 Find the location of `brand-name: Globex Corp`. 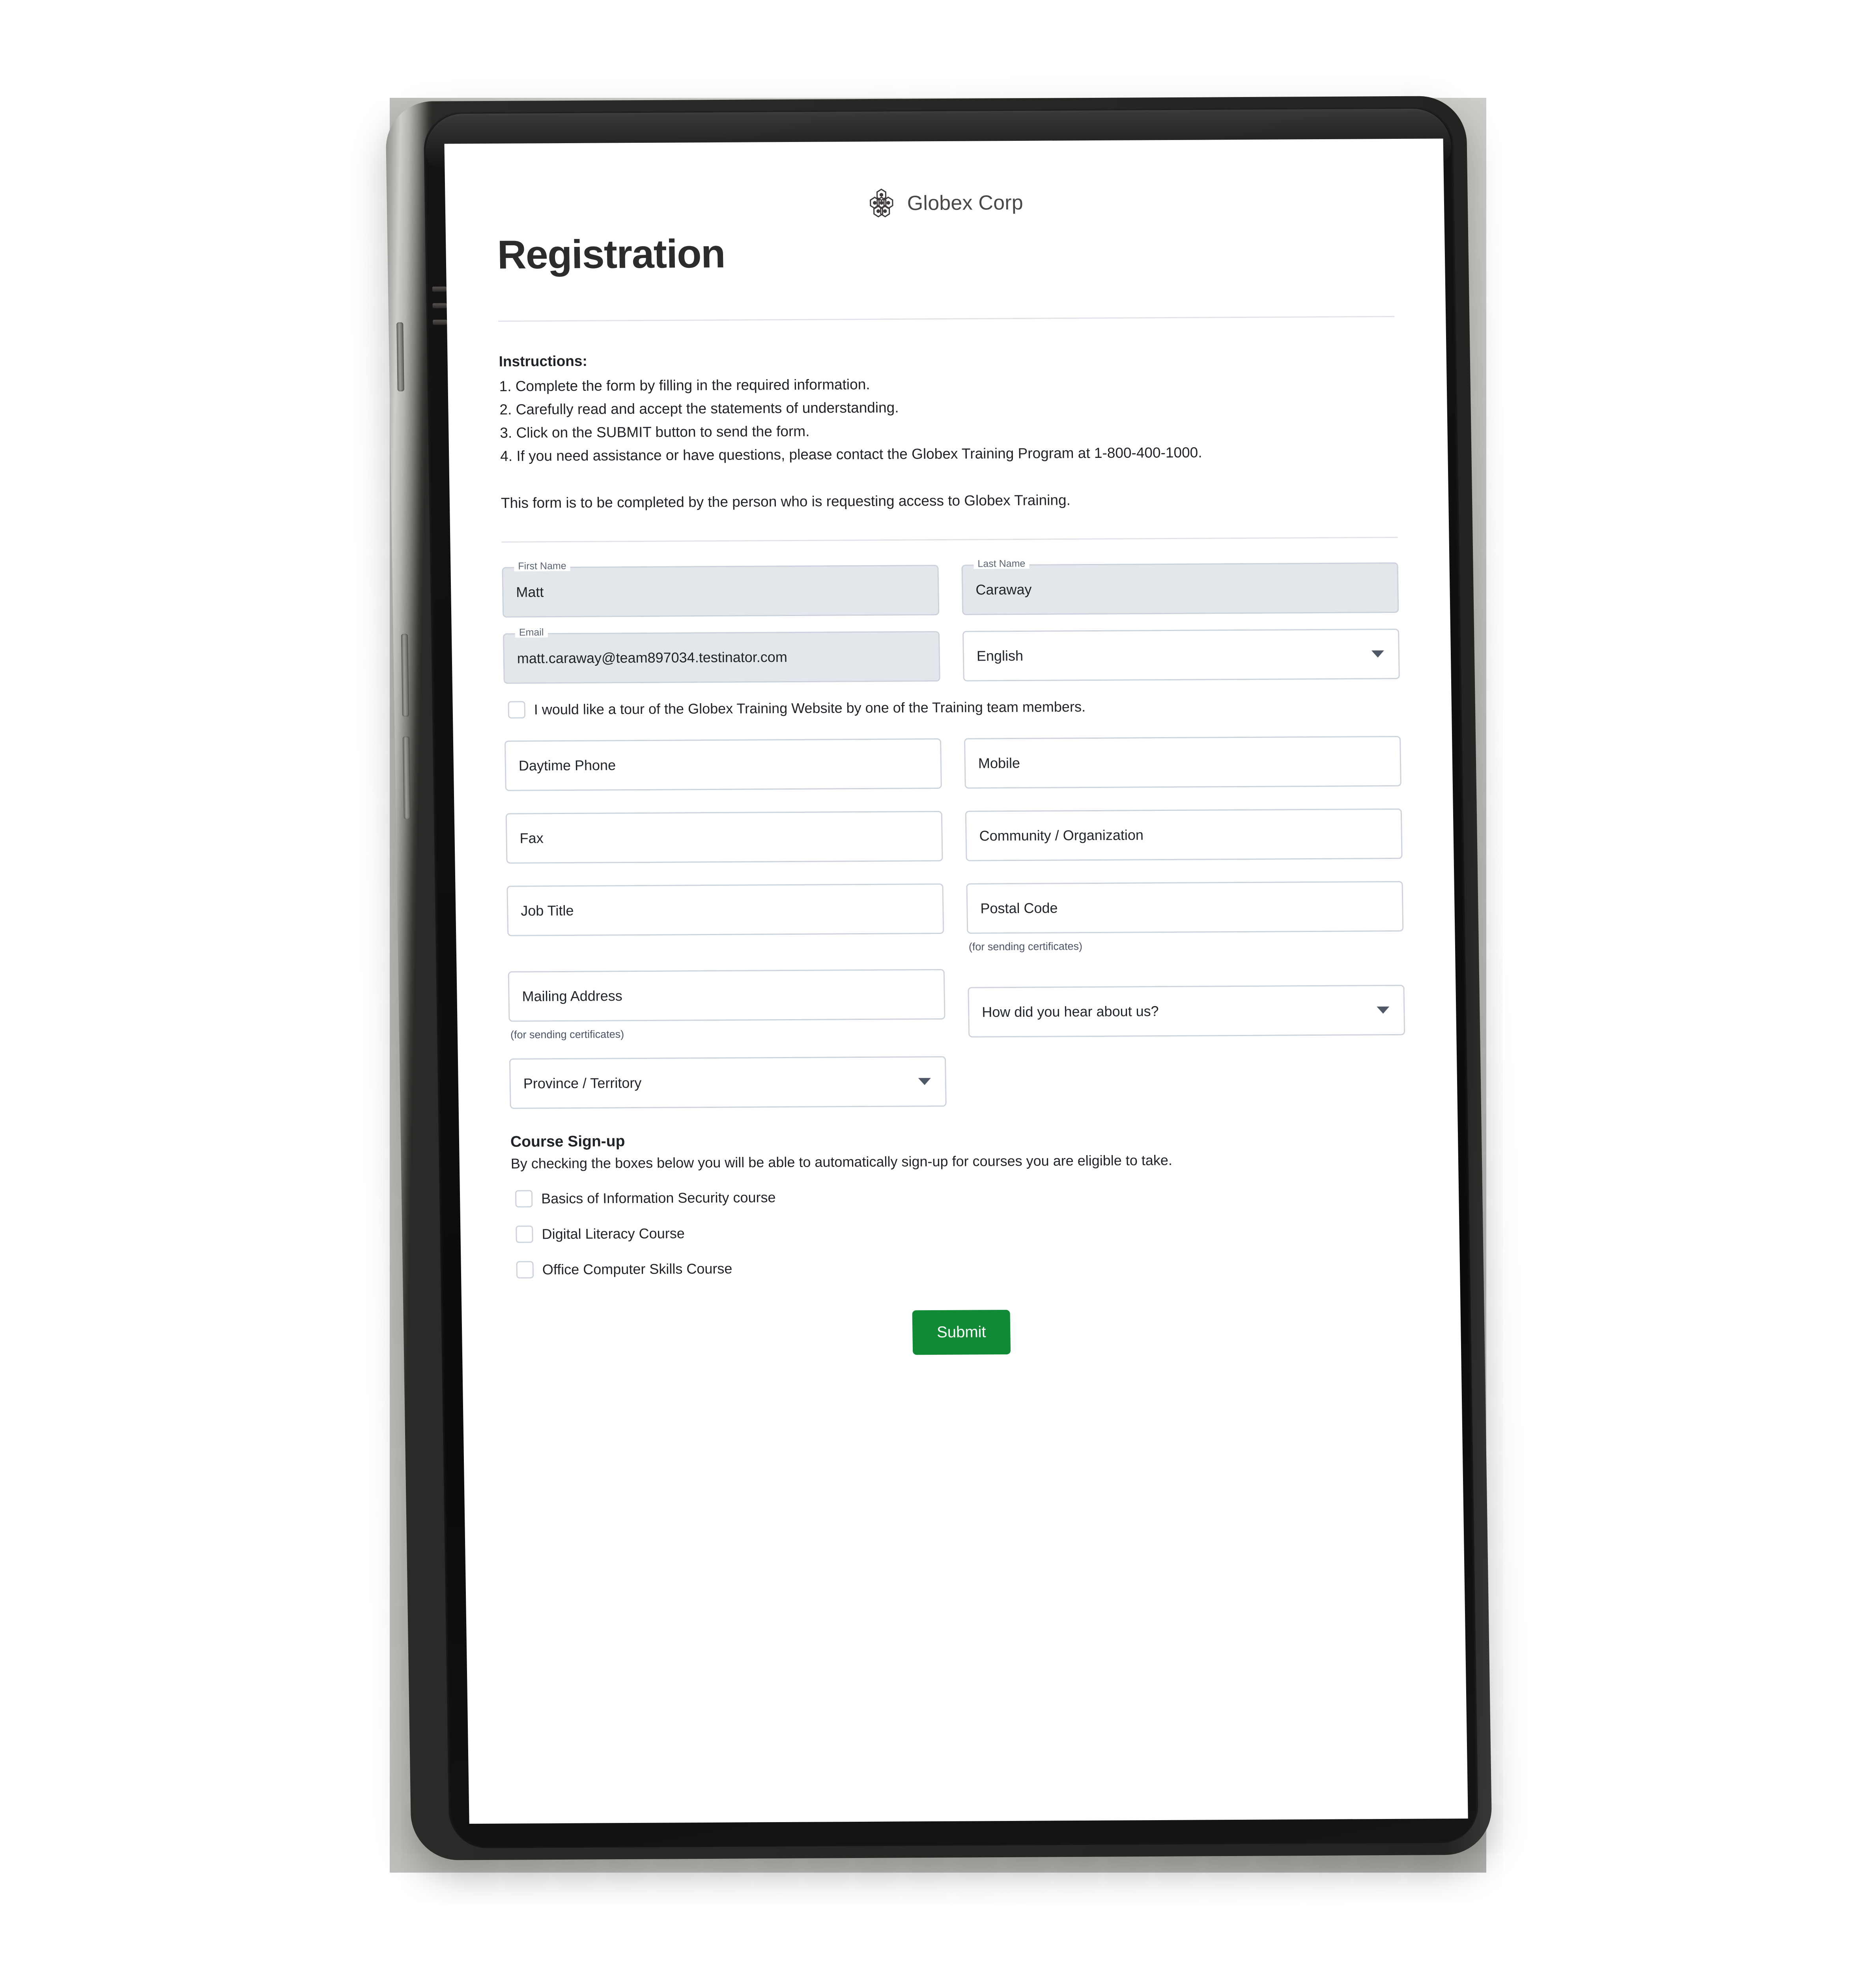

brand-name: Globex Corp is located at coordinates (966, 203).